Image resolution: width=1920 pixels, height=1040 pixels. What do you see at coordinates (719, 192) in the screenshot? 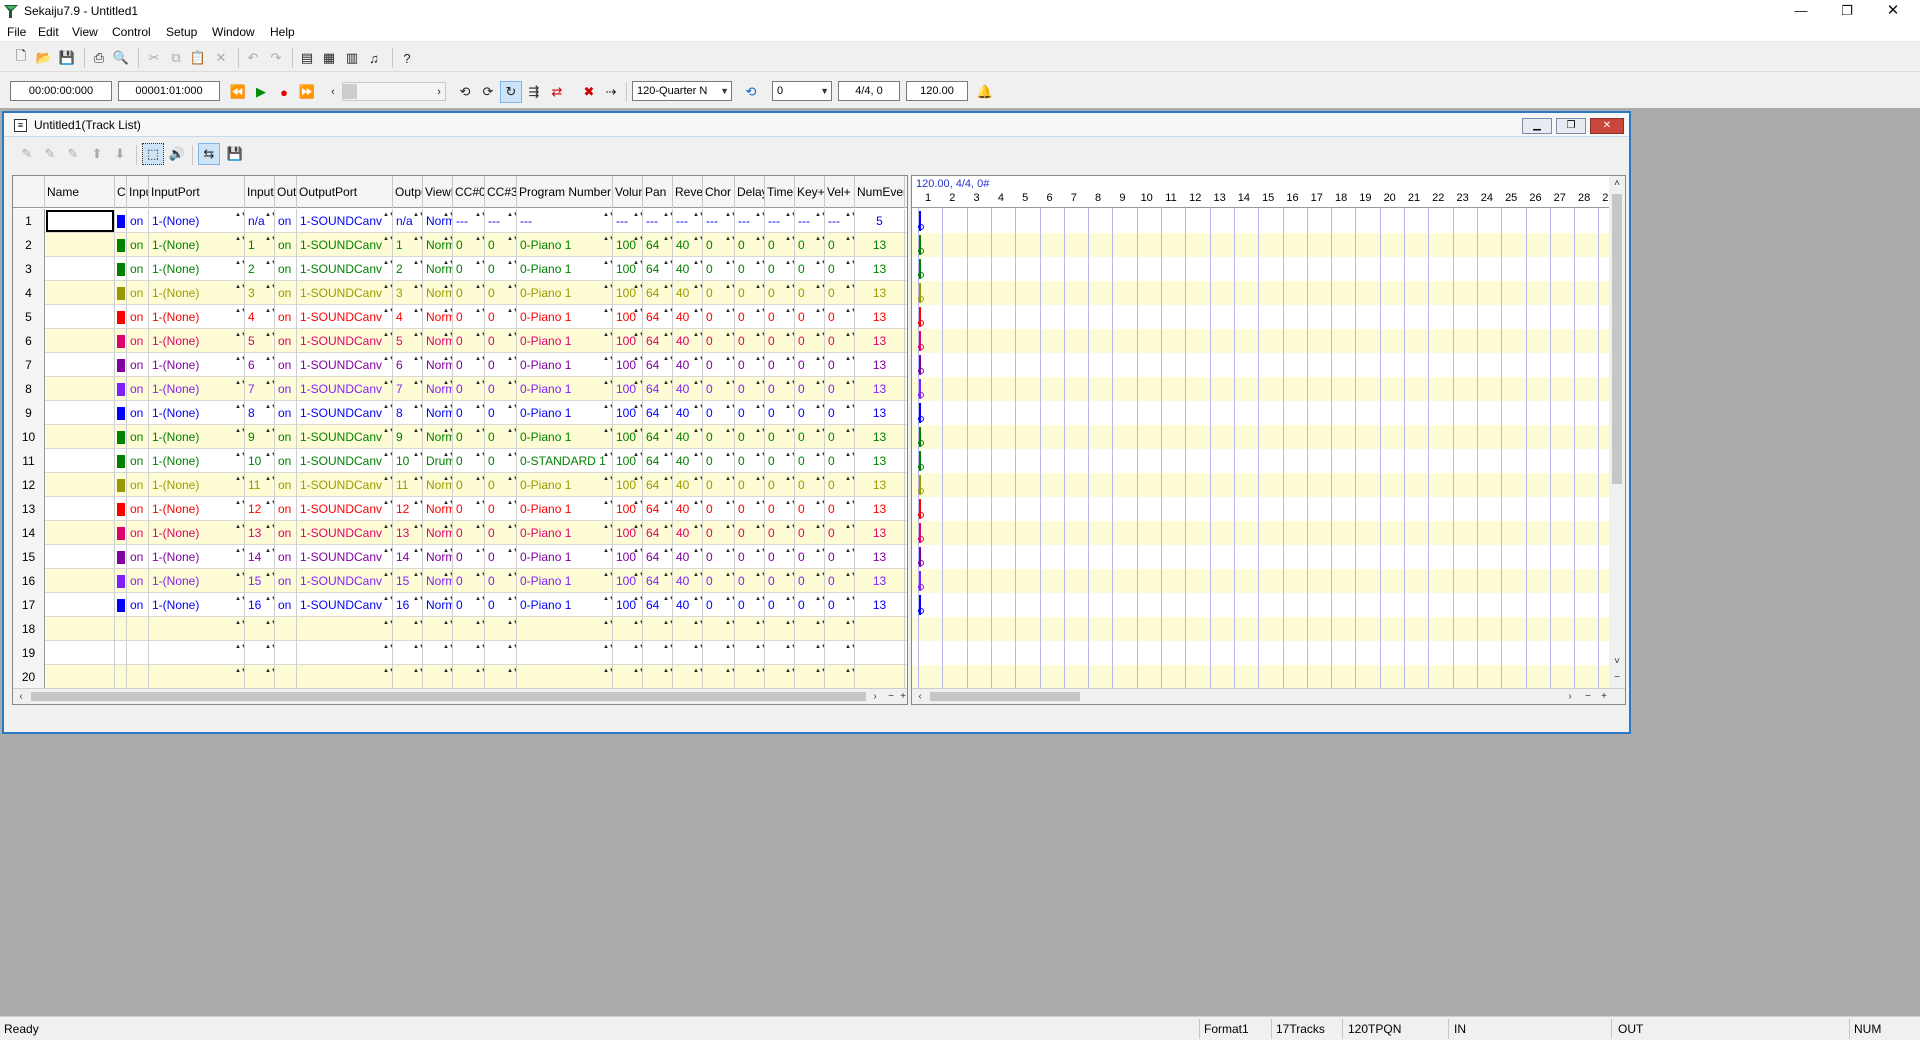
I see `column-header-chorus: Chor` at bounding box center [719, 192].